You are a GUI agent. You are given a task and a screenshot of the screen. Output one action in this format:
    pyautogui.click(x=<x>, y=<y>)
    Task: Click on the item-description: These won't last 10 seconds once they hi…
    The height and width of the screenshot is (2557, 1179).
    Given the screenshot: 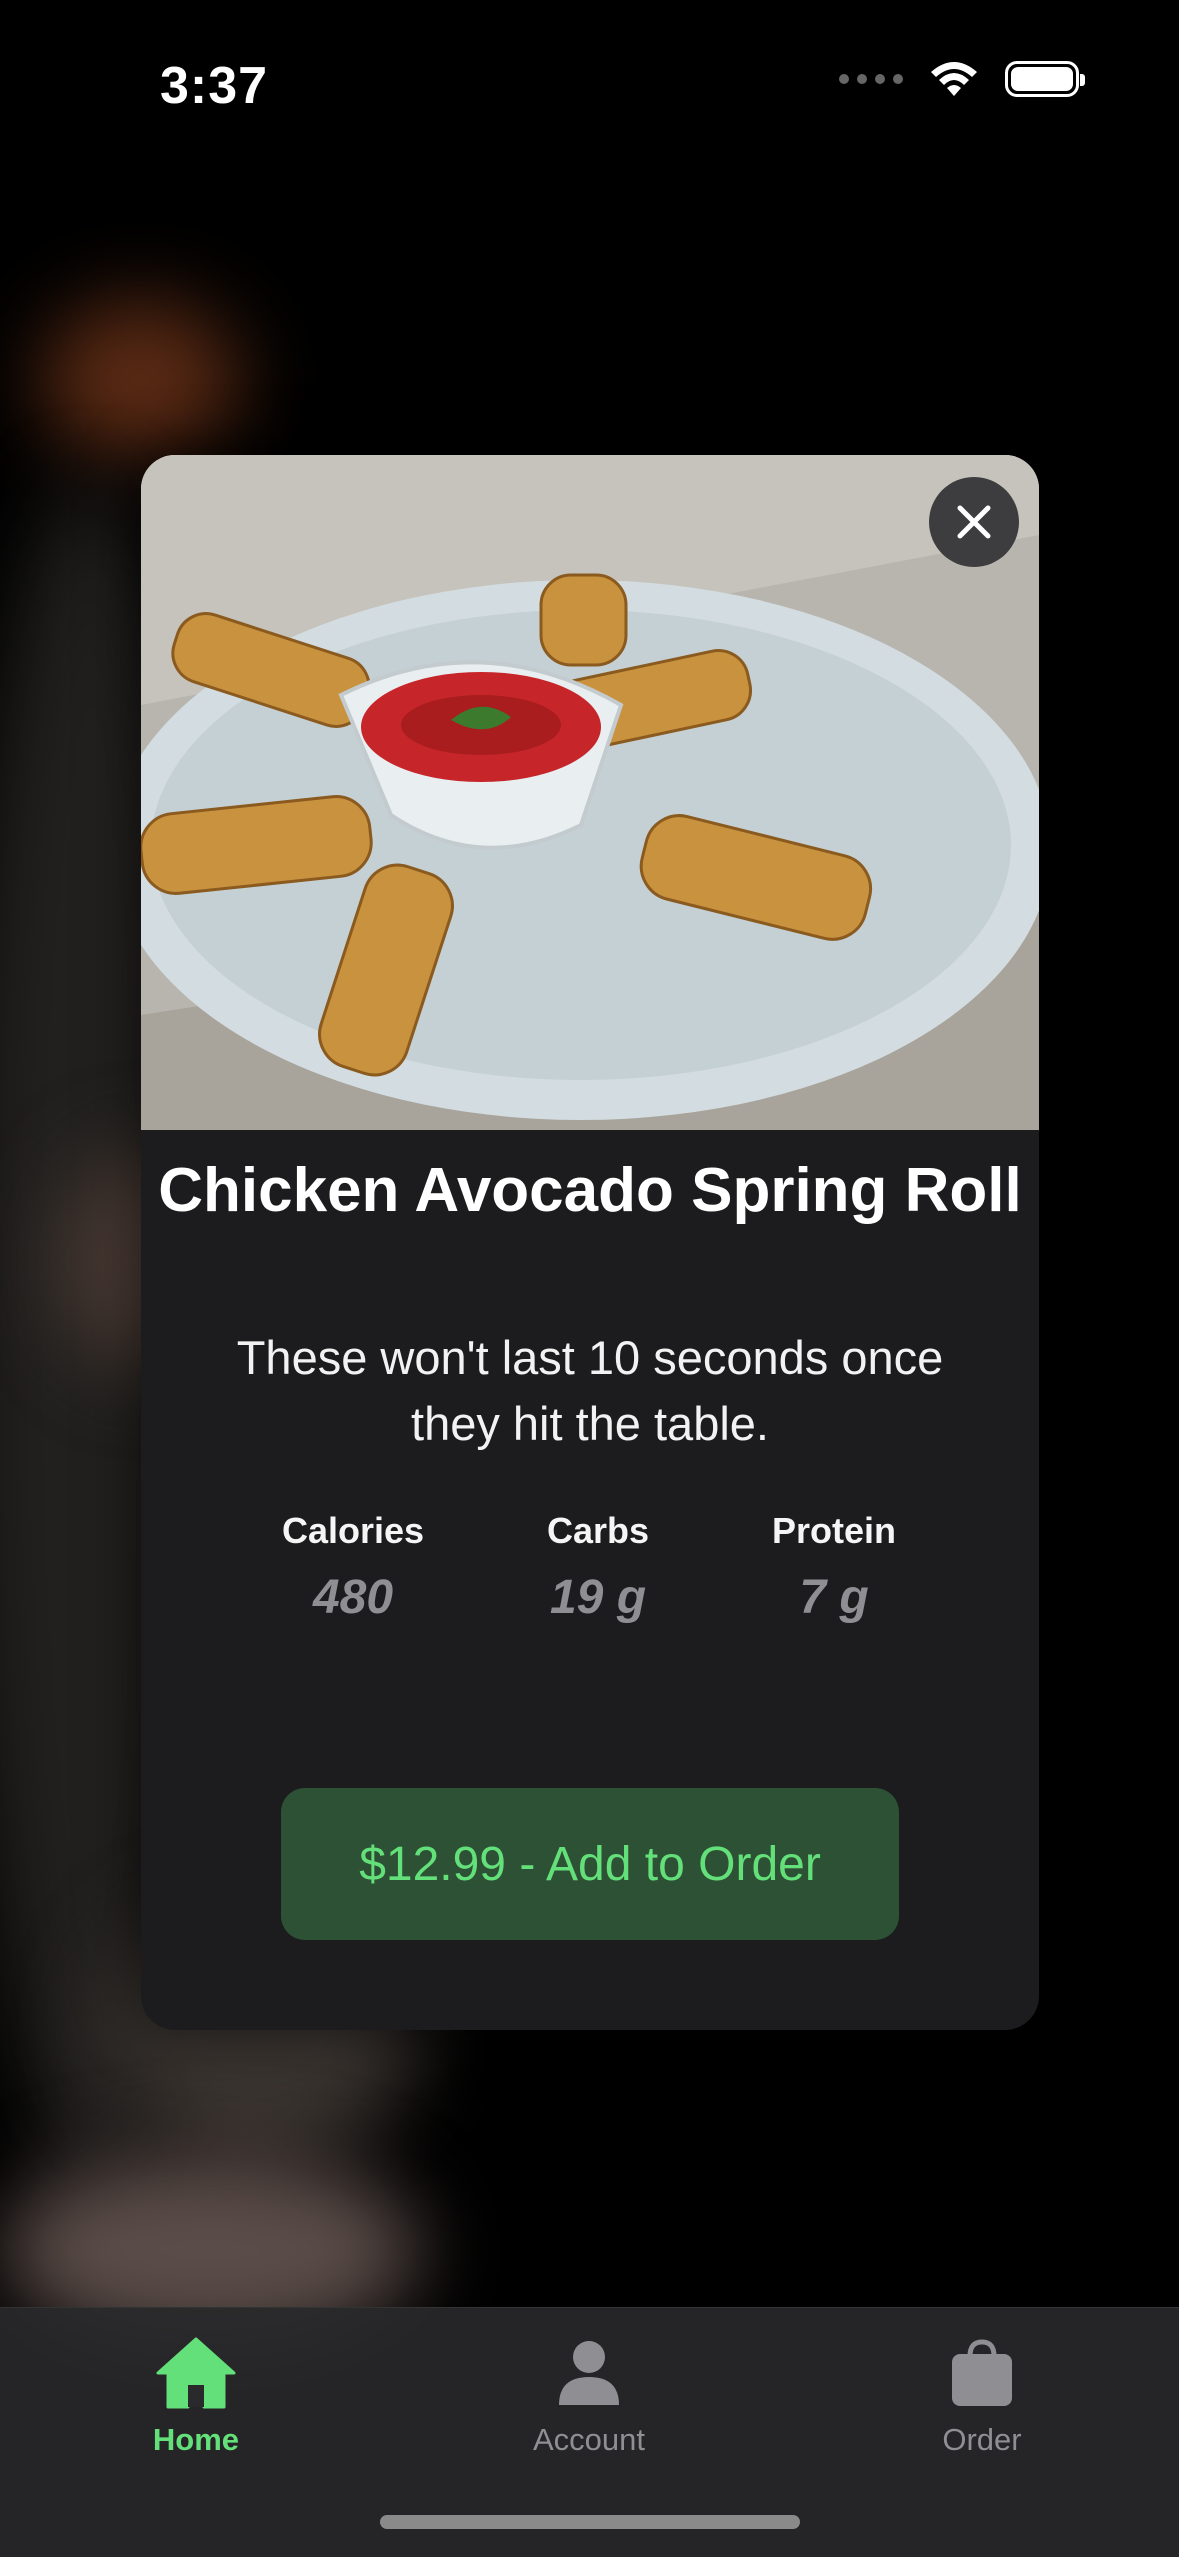 What is the action you would take?
    pyautogui.click(x=590, y=1390)
    